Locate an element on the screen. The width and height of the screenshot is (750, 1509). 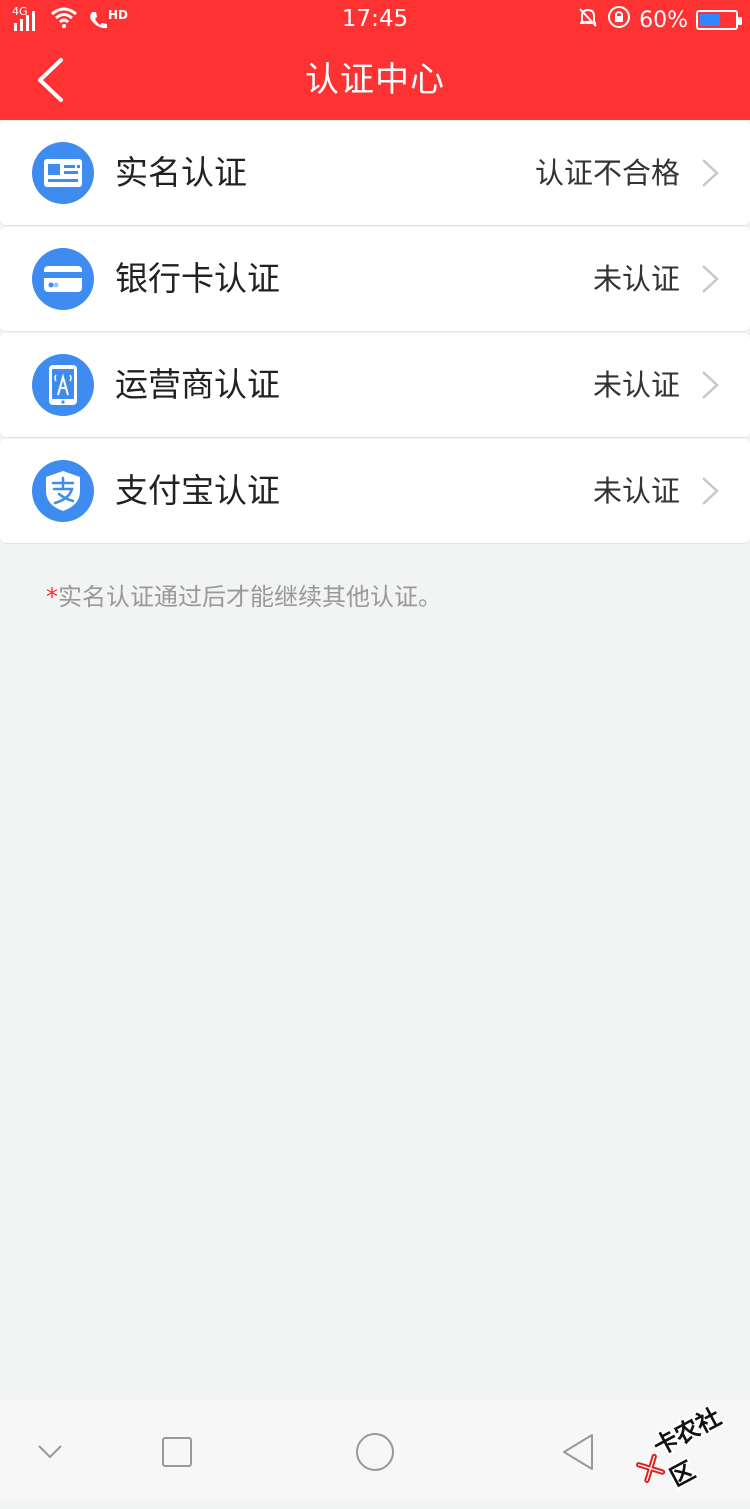
mute-bell-icon is located at coordinates (588, 20).